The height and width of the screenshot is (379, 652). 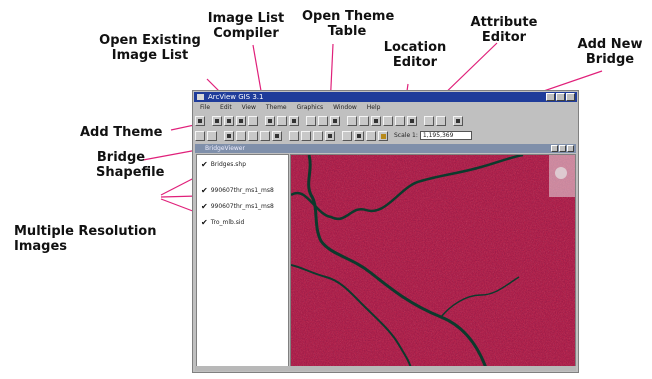 I want to click on tool-bar: Scale 1: 1,195,369, so click(x=385, y=135).